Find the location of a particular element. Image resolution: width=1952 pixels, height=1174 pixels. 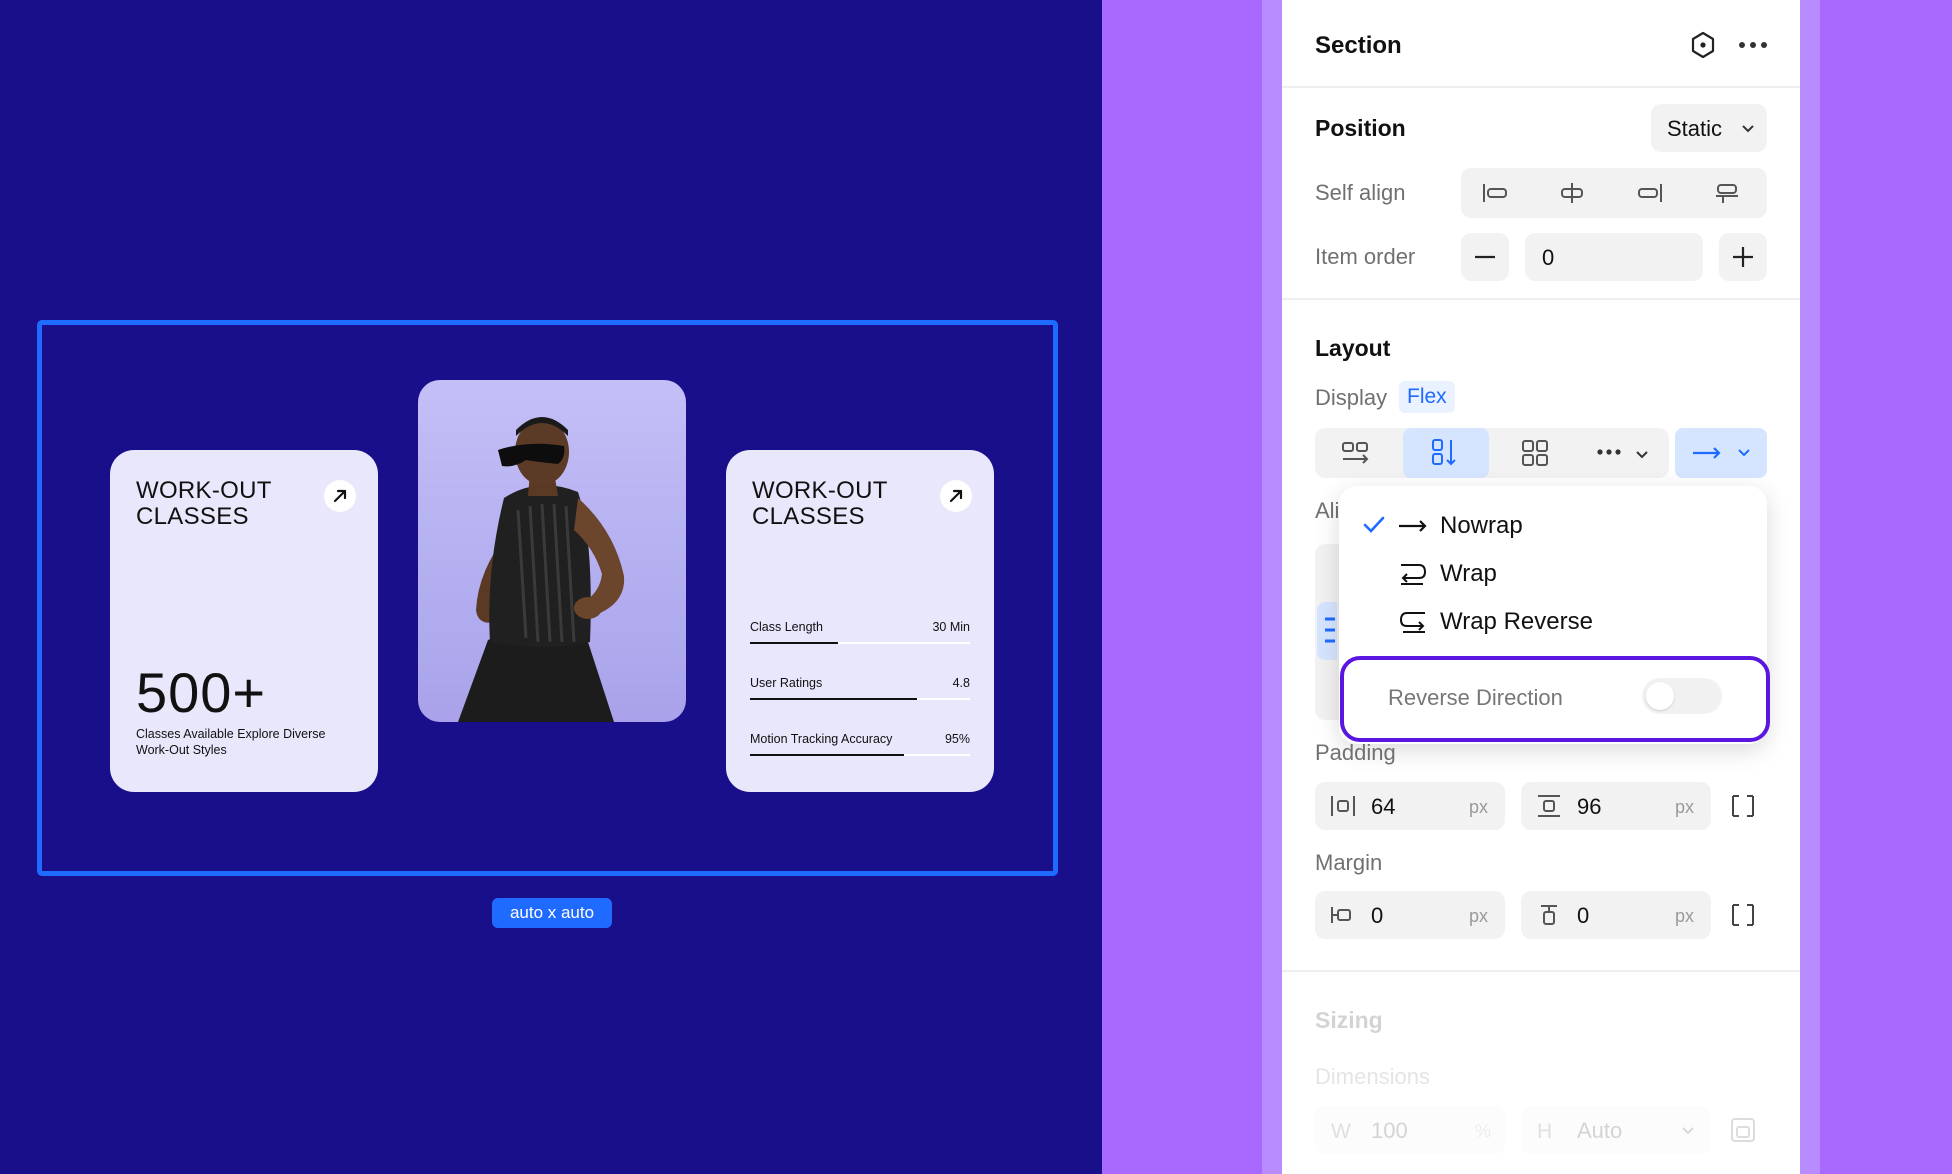

height-label: H is located at coordinates (1545, 1131).